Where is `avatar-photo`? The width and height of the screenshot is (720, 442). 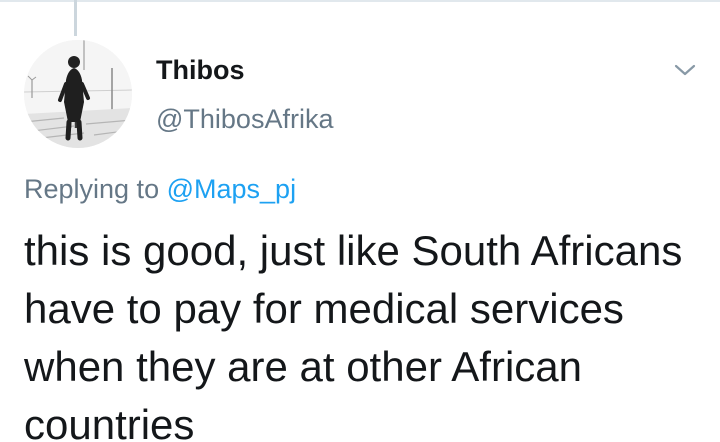
avatar-photo is located at coordinates (78, 94).